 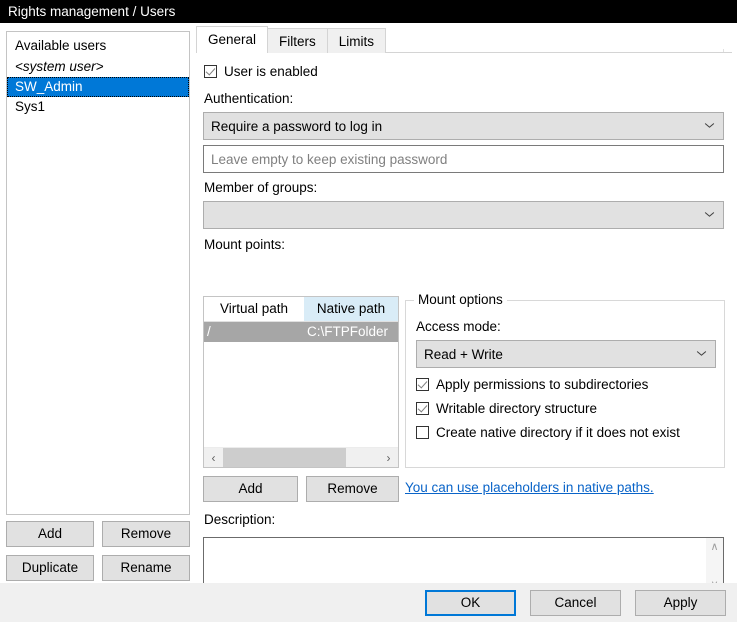 What do you see at coordinates (351, 309) in the screenshot?
I see `column-header-native-path: Native path` at bounding box center [351, 309].